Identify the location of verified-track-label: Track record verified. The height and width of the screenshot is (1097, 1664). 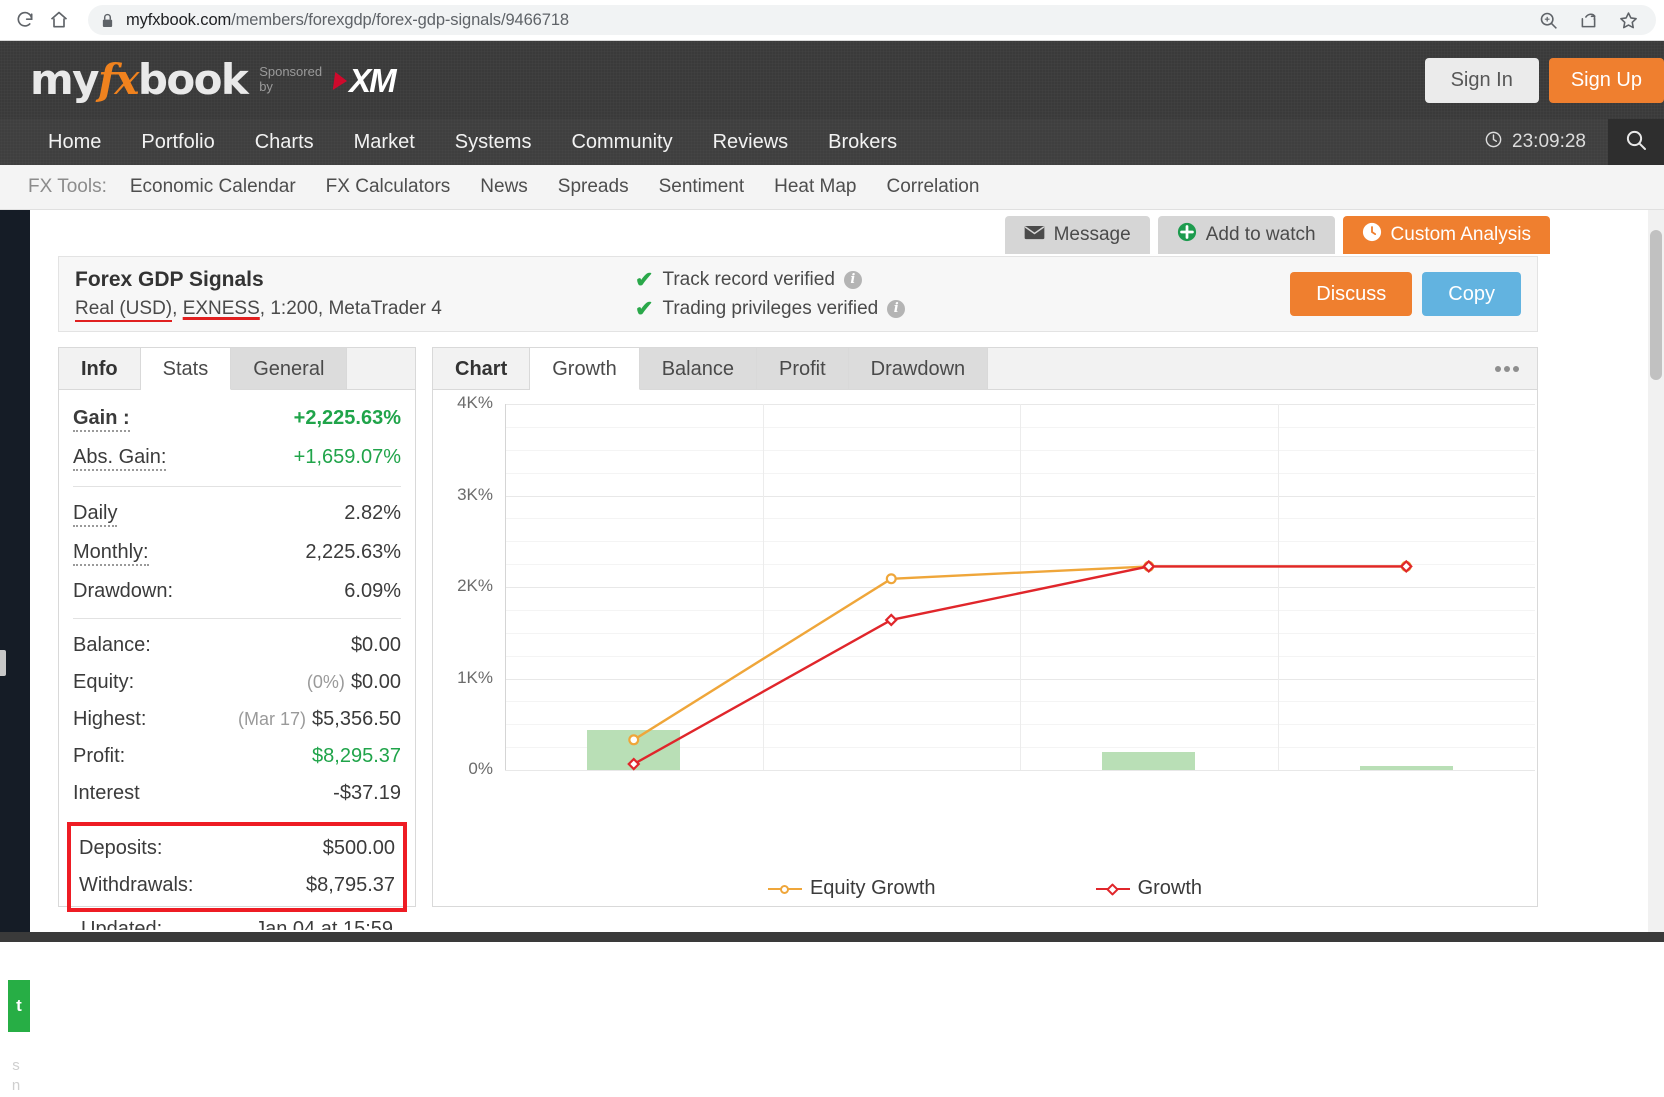
(748, 280).